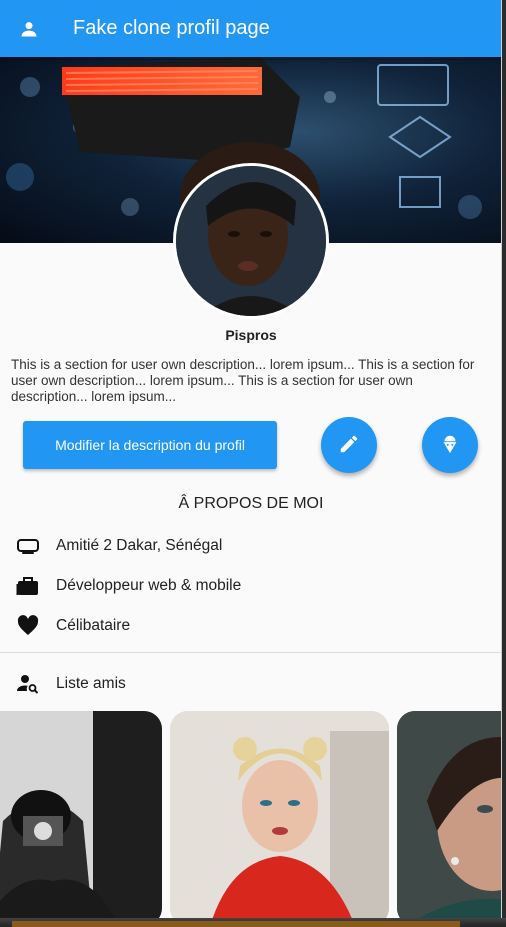 The image size is (506, 927). What do you see at coordinates (28, 684) in the screenshot?
I see `person-search-icon` at bounding box center [28, 684].